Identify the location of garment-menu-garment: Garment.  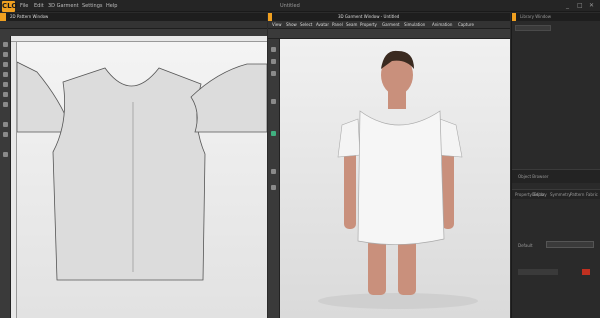
(391, 24).